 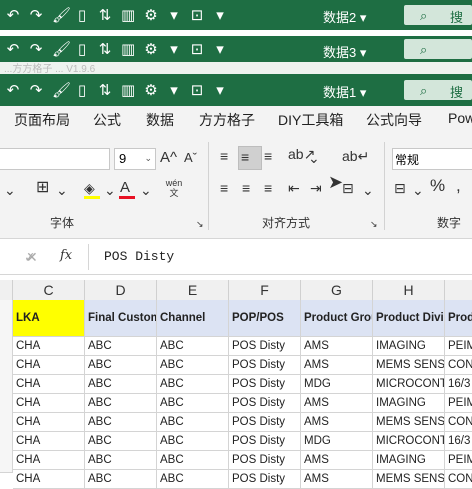 What do you see at coordinates (458, 422) in the screenshot?
I see `table-cell: CON` at bounding box center [458, 422].